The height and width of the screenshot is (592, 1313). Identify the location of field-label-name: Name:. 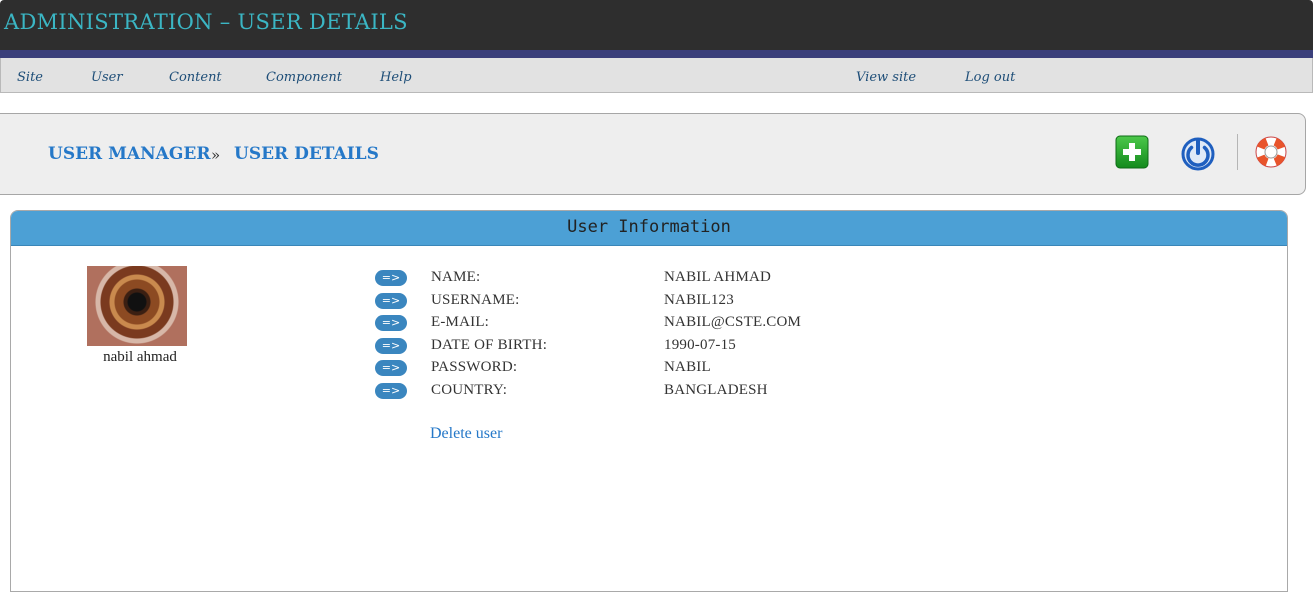
(456, 277).